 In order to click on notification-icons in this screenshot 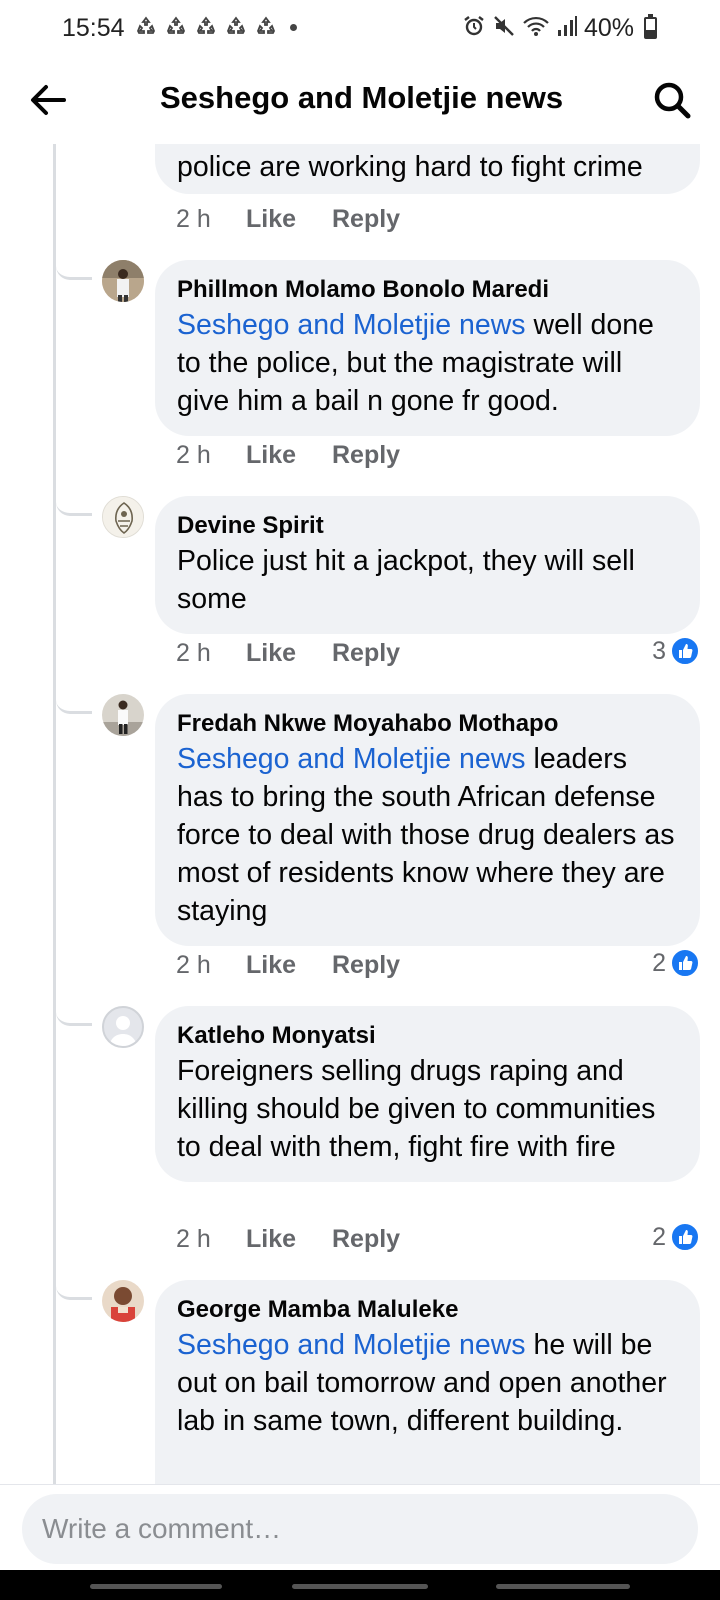, I will do `click(215, 27)`.